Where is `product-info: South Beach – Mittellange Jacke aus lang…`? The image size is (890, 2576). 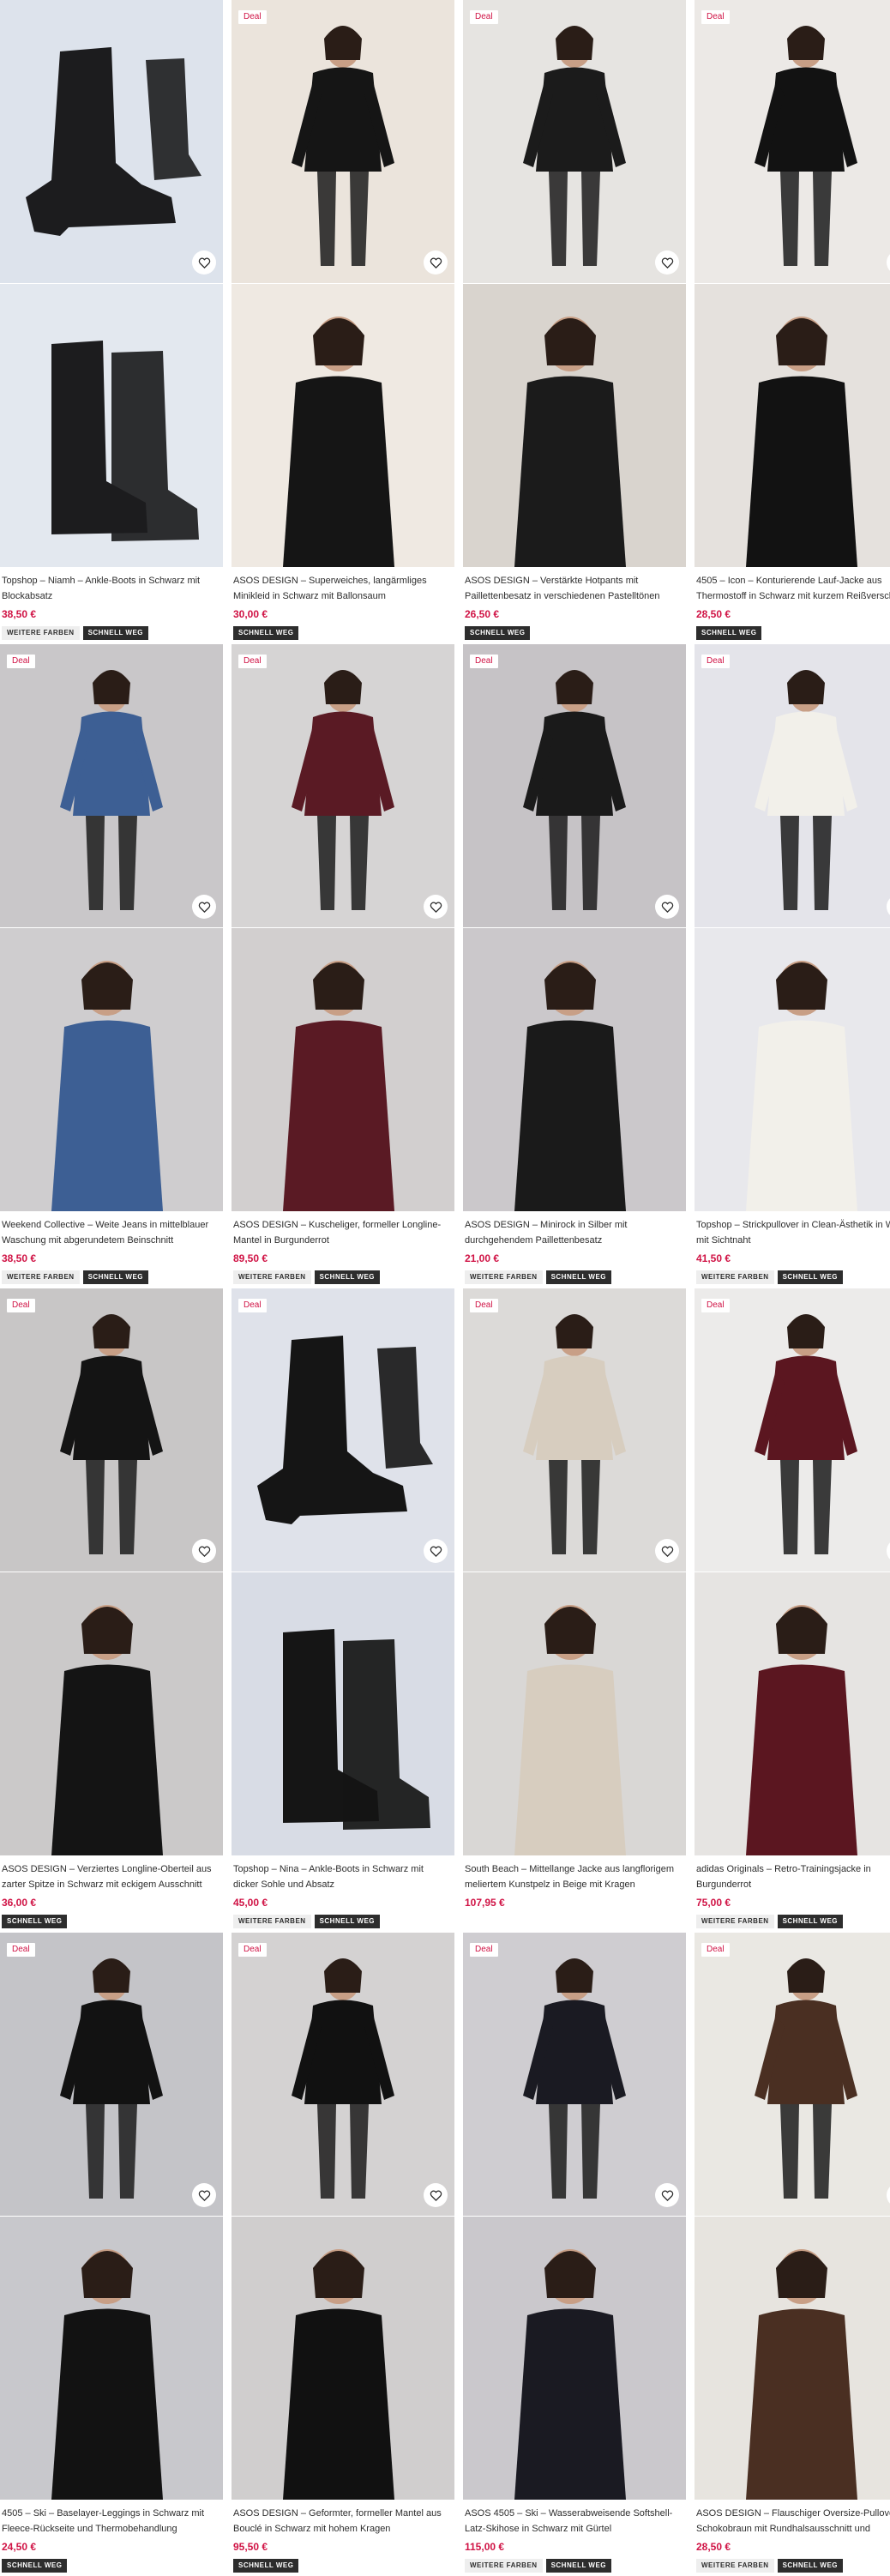 product-info: South Beach – Mittellange Jacke aus lang… is located at coordinates (574, 1885).